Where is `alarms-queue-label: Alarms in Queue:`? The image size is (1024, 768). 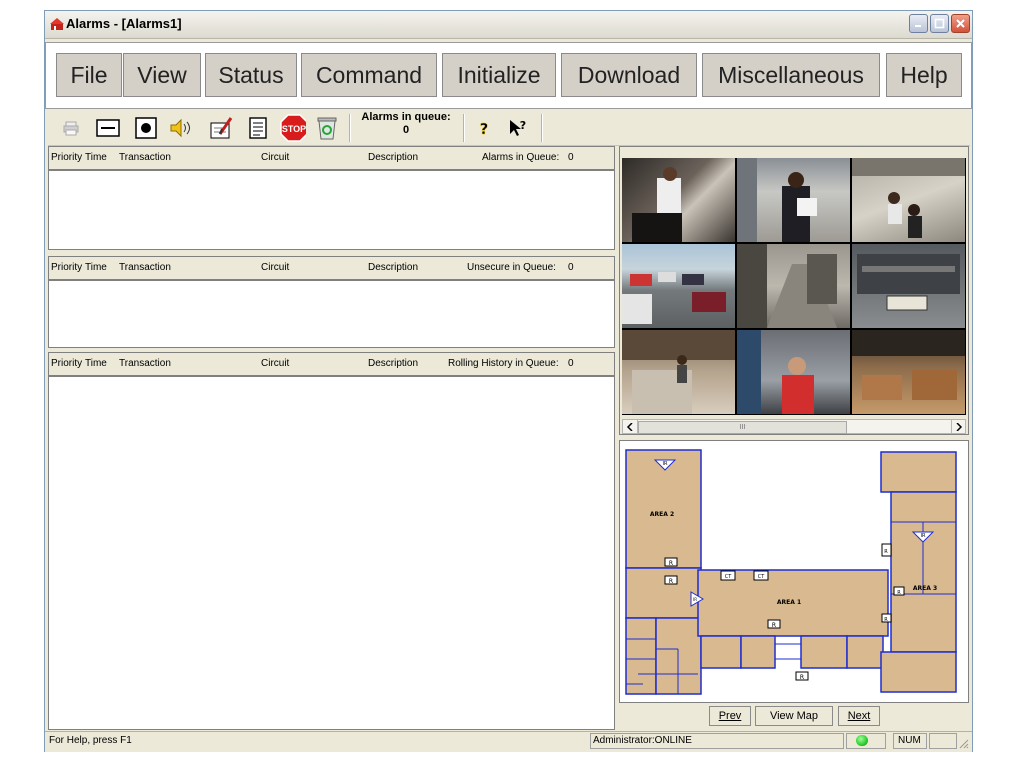
alarms-queue-label: Alarms in Queue: is located at coordinates (521, 157).